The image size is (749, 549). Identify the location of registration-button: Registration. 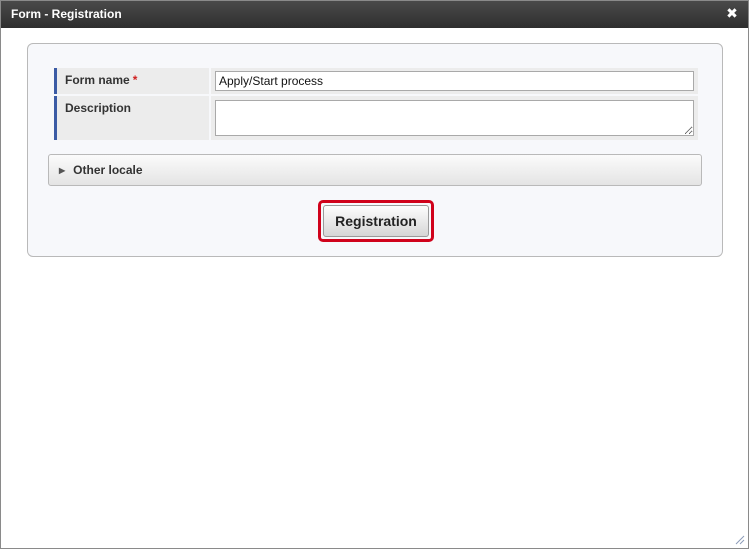
(376, 221).